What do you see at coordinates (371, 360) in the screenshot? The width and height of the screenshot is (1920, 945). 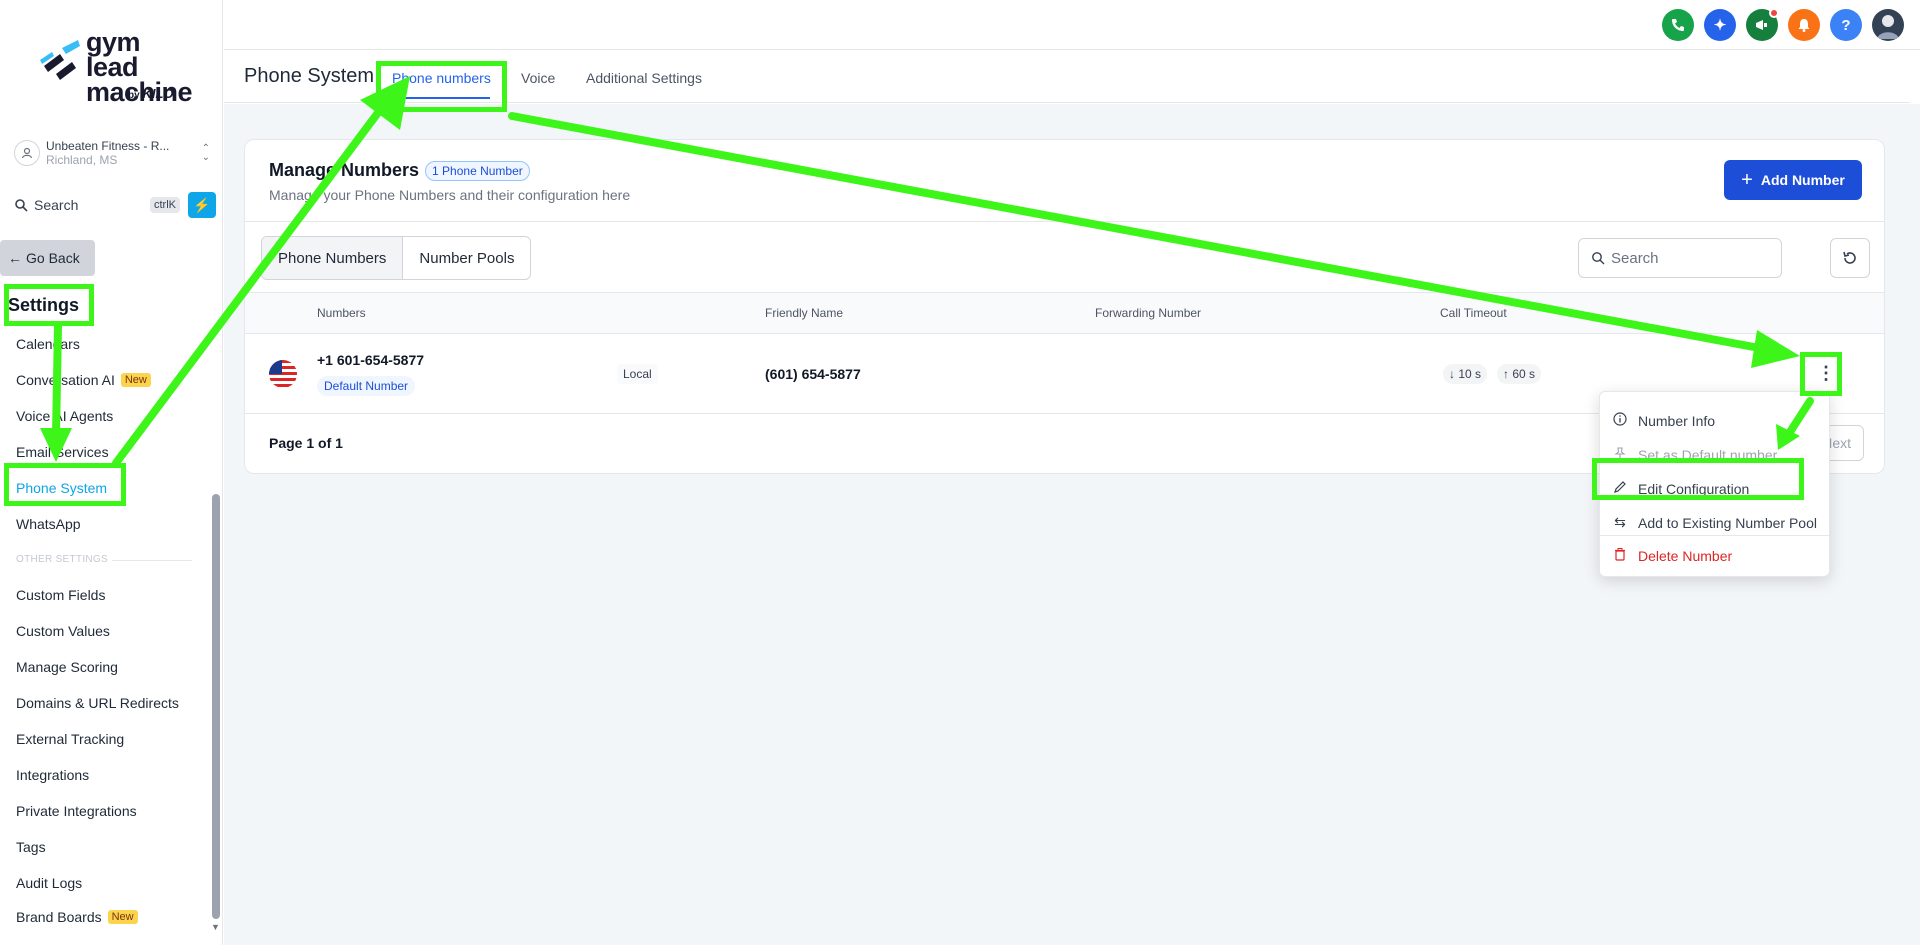 I see `phone-number: +1 601-654-5877` at bounding box center [371, 360].